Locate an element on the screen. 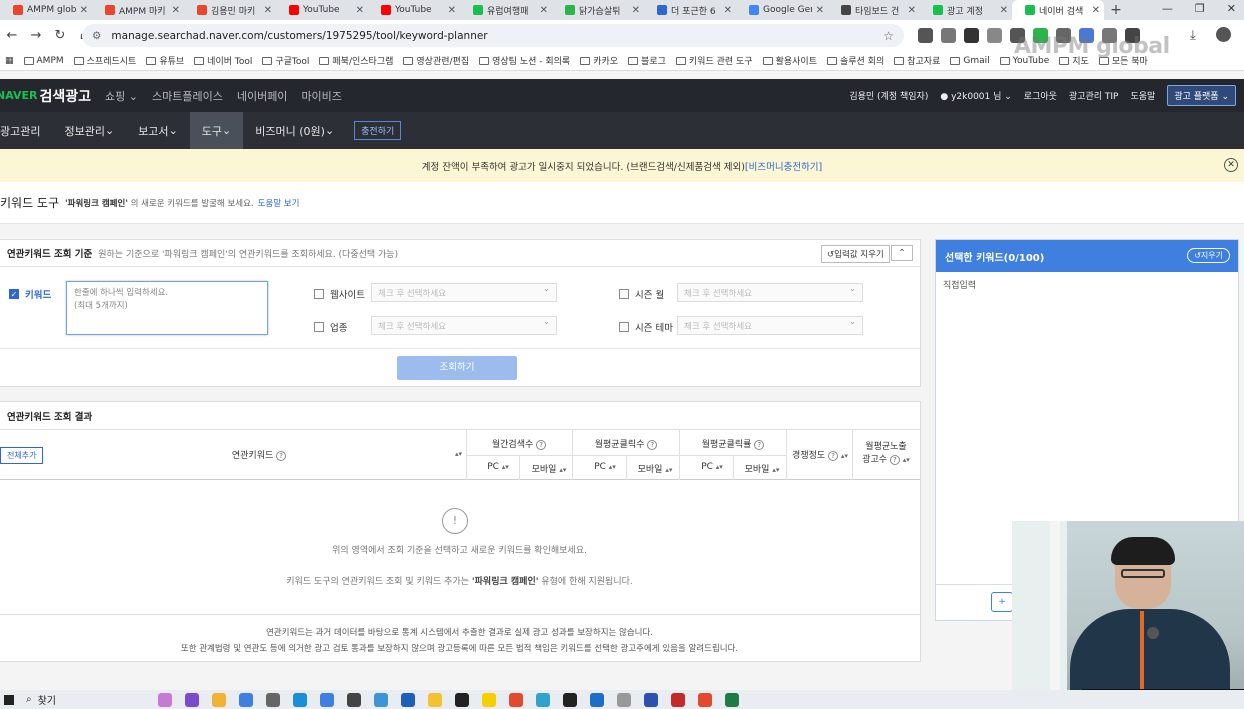 Image resolution: width=1244 pixels, height=709 pixels. industry-option: 업종 is located at coordinates (330, 327).